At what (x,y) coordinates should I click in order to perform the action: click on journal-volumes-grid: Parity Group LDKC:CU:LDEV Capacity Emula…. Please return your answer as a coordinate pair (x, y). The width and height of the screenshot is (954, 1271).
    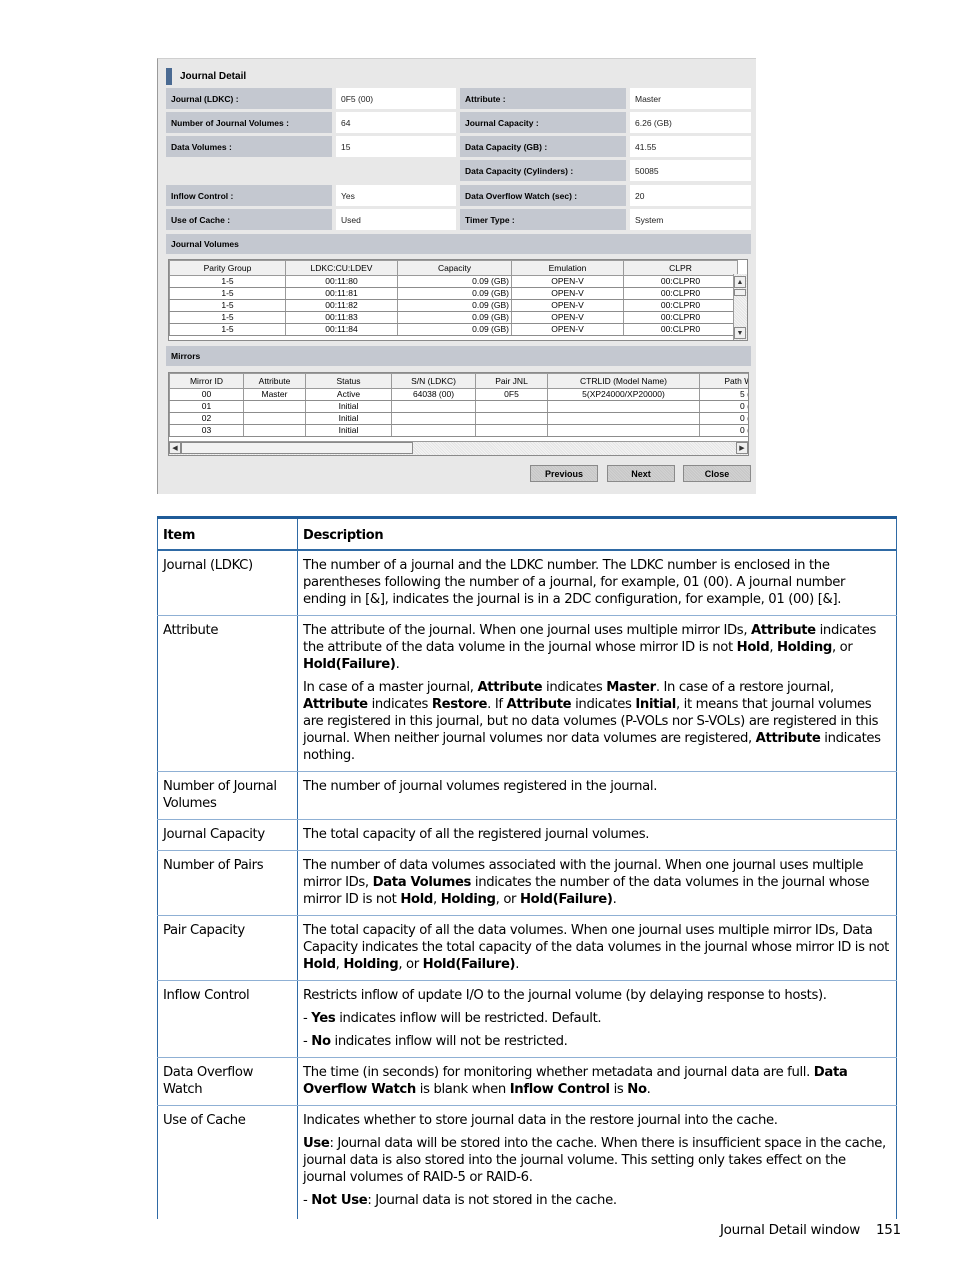
    Looking at the image, I should click on (458, 300).